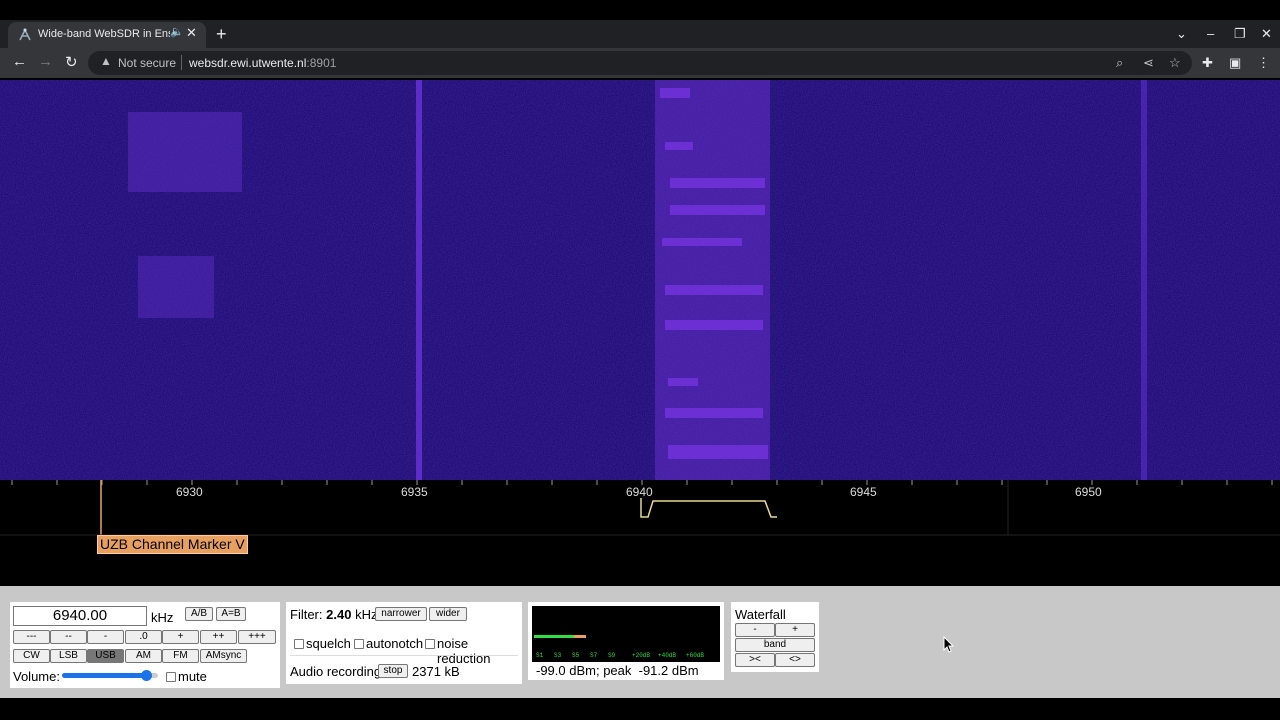  What do you see at coordinates (795, 660) in the screenshot?
I see `zoom-widen-button: <>` at bounding box center [795, 660].